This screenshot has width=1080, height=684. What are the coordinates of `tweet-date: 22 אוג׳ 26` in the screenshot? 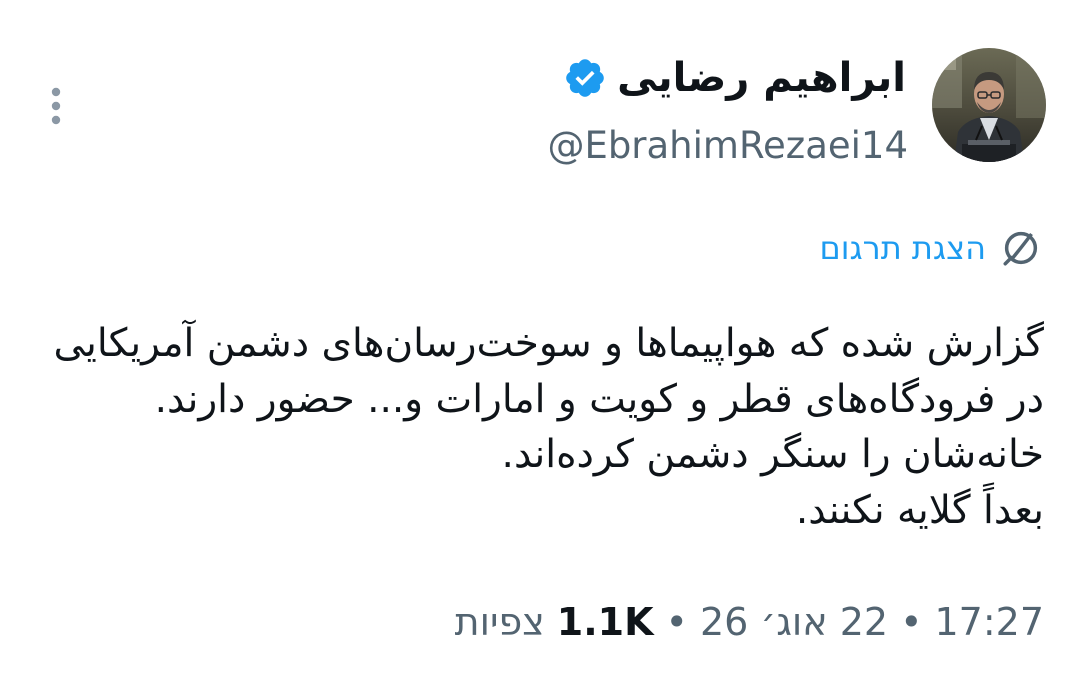 It's located at (794, 622).